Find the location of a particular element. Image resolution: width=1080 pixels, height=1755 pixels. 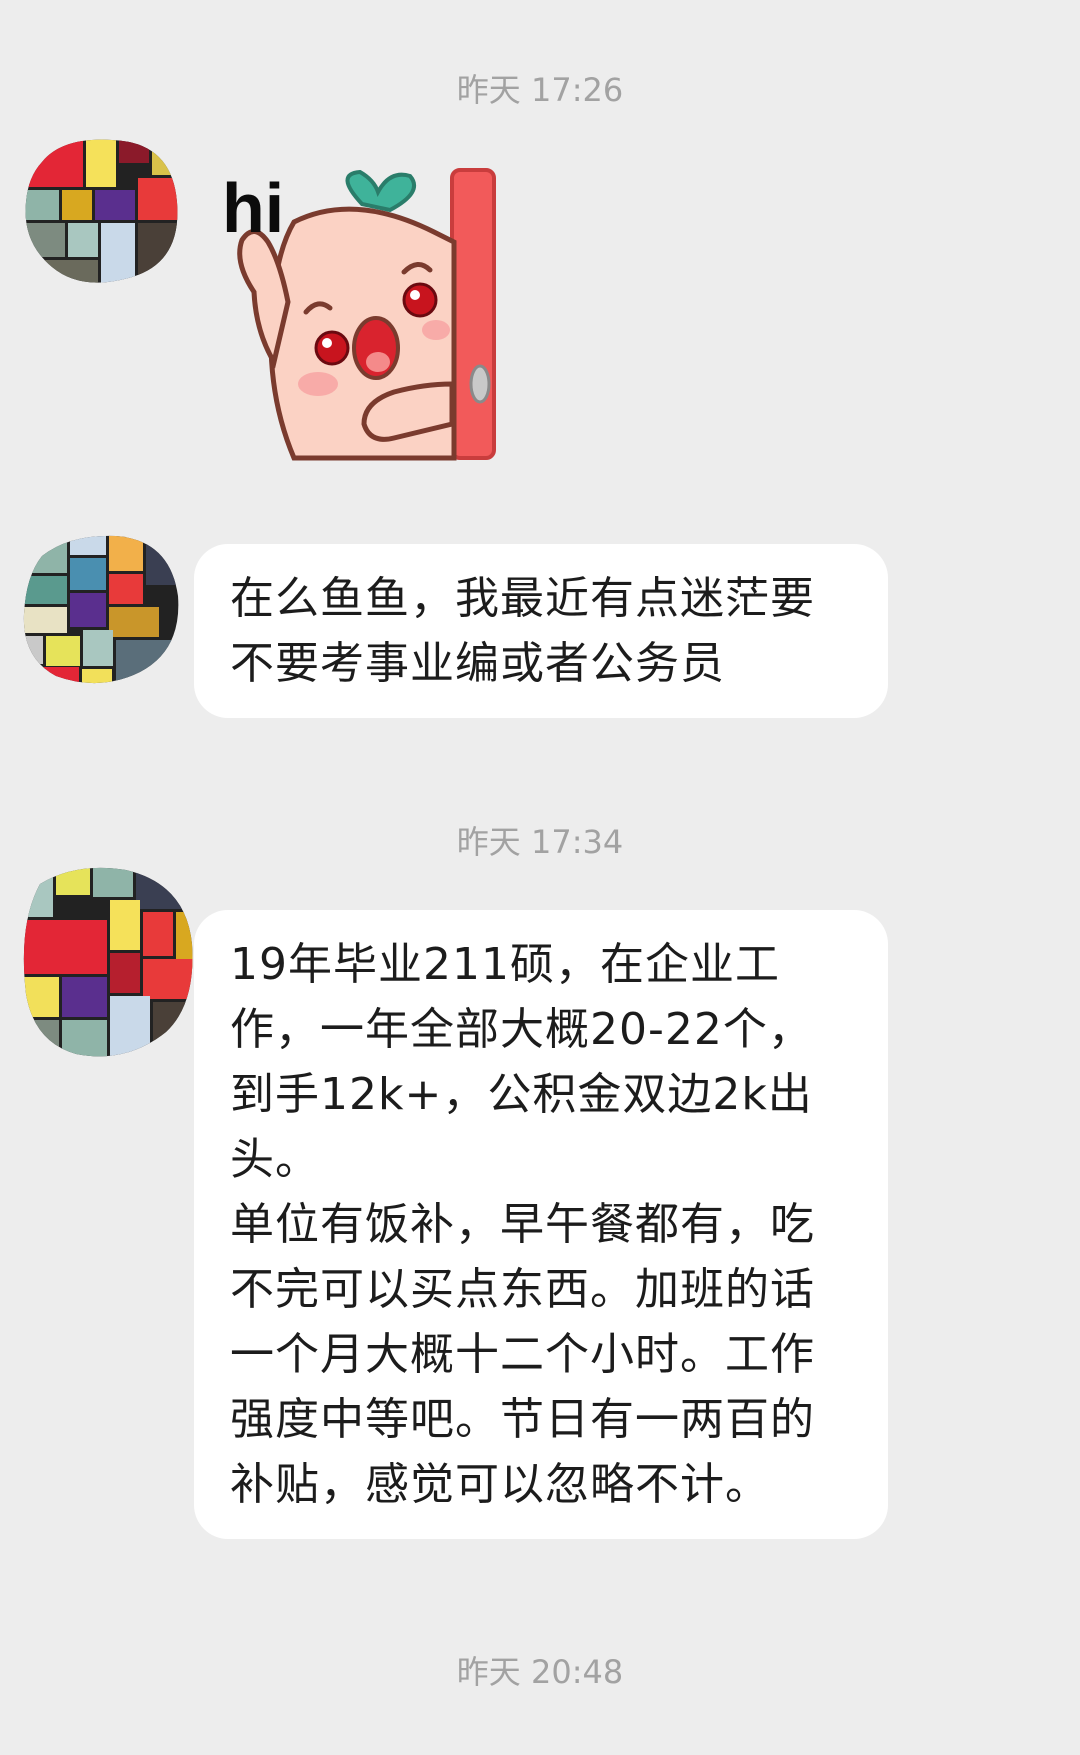

sticker-caption: hi is located at coordinates (253, 208).